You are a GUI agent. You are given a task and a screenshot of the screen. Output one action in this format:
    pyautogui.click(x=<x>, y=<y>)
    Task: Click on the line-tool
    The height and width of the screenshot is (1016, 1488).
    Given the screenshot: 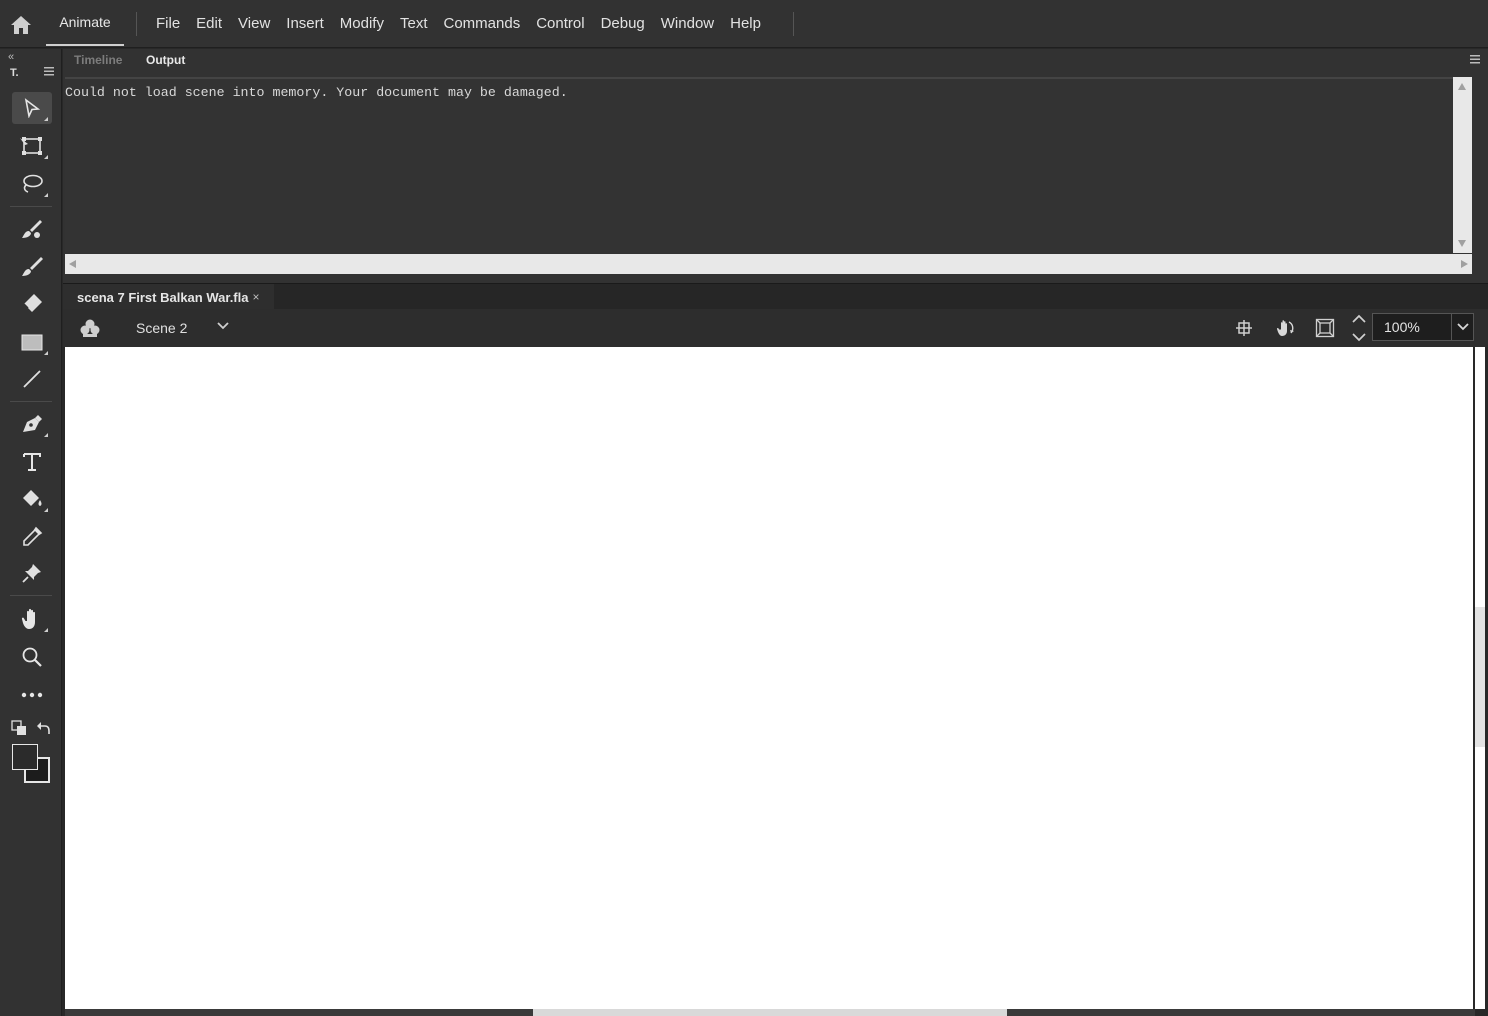 What is the action you would take?
    pyautogui.click(x=32, y=379)
    